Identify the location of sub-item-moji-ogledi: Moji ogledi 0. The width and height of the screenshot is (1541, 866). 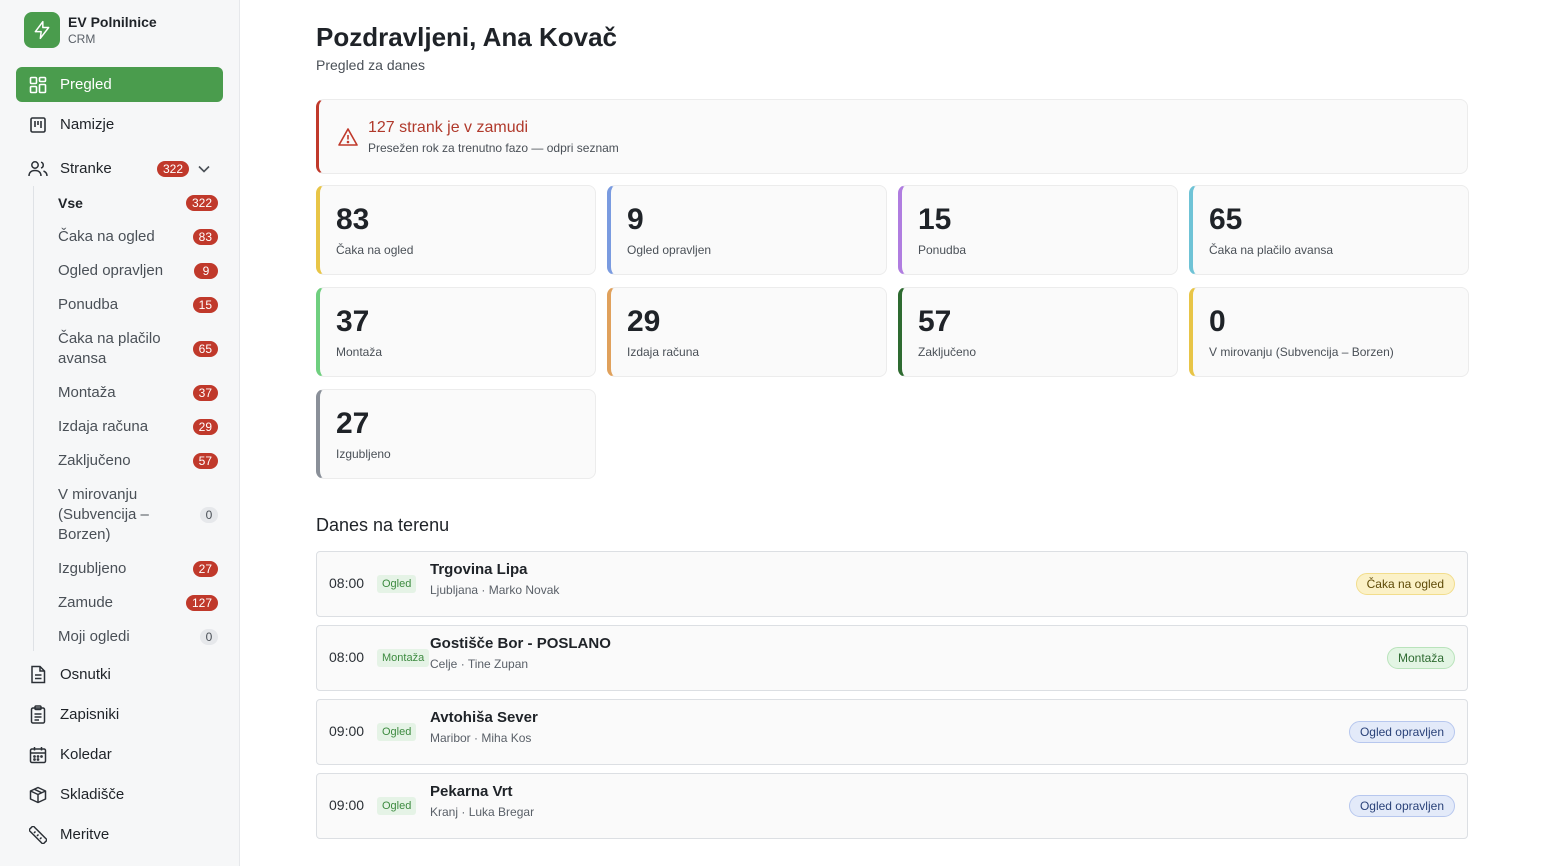
(138, 637).